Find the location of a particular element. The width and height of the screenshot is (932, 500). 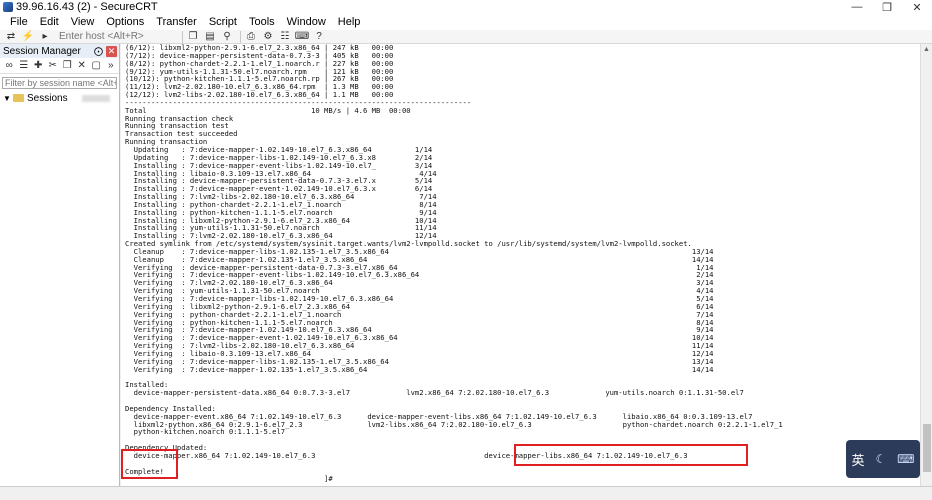

quick-connect-icon: ⚡ is located at coordinates (28, 37).